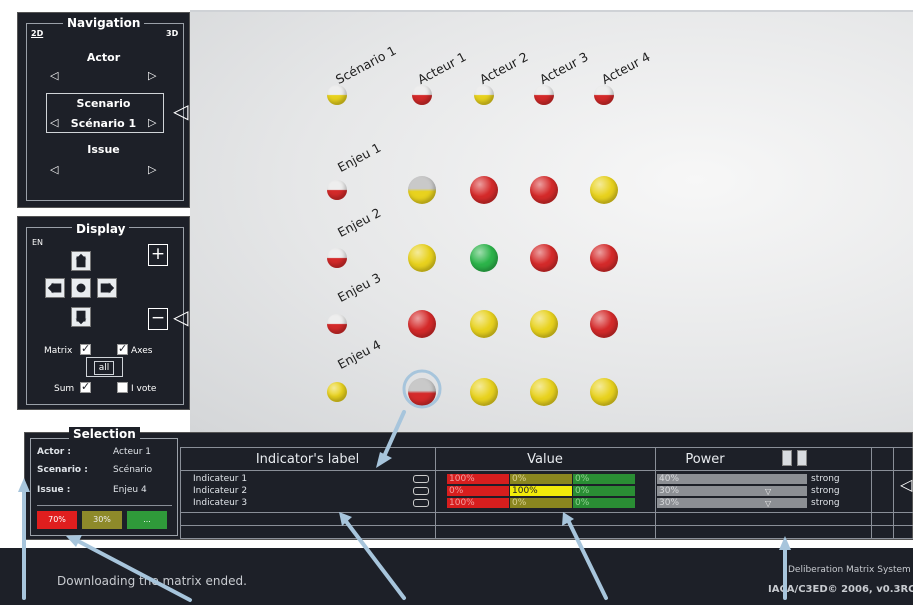  Describe the element at coordinates (546, 447) in the screenshot. I see `table-top-border` at that location.